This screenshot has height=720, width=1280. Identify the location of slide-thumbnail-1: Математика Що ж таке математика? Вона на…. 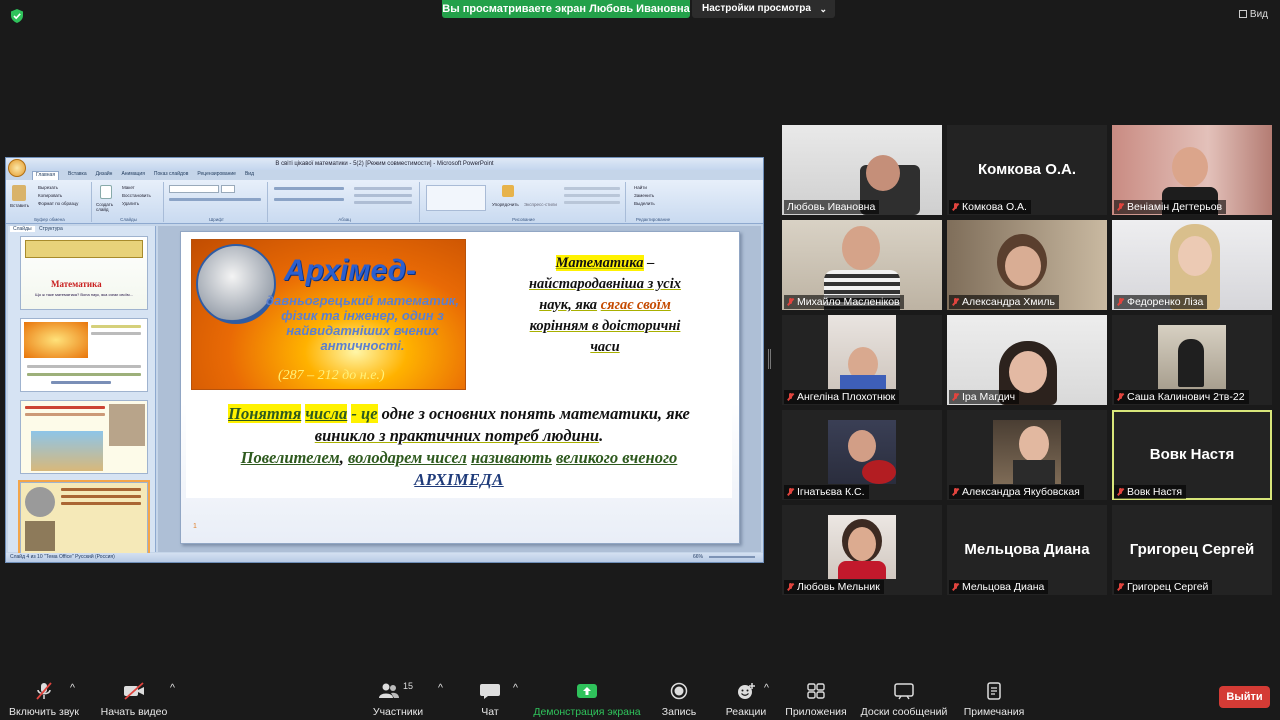
(84, 273).